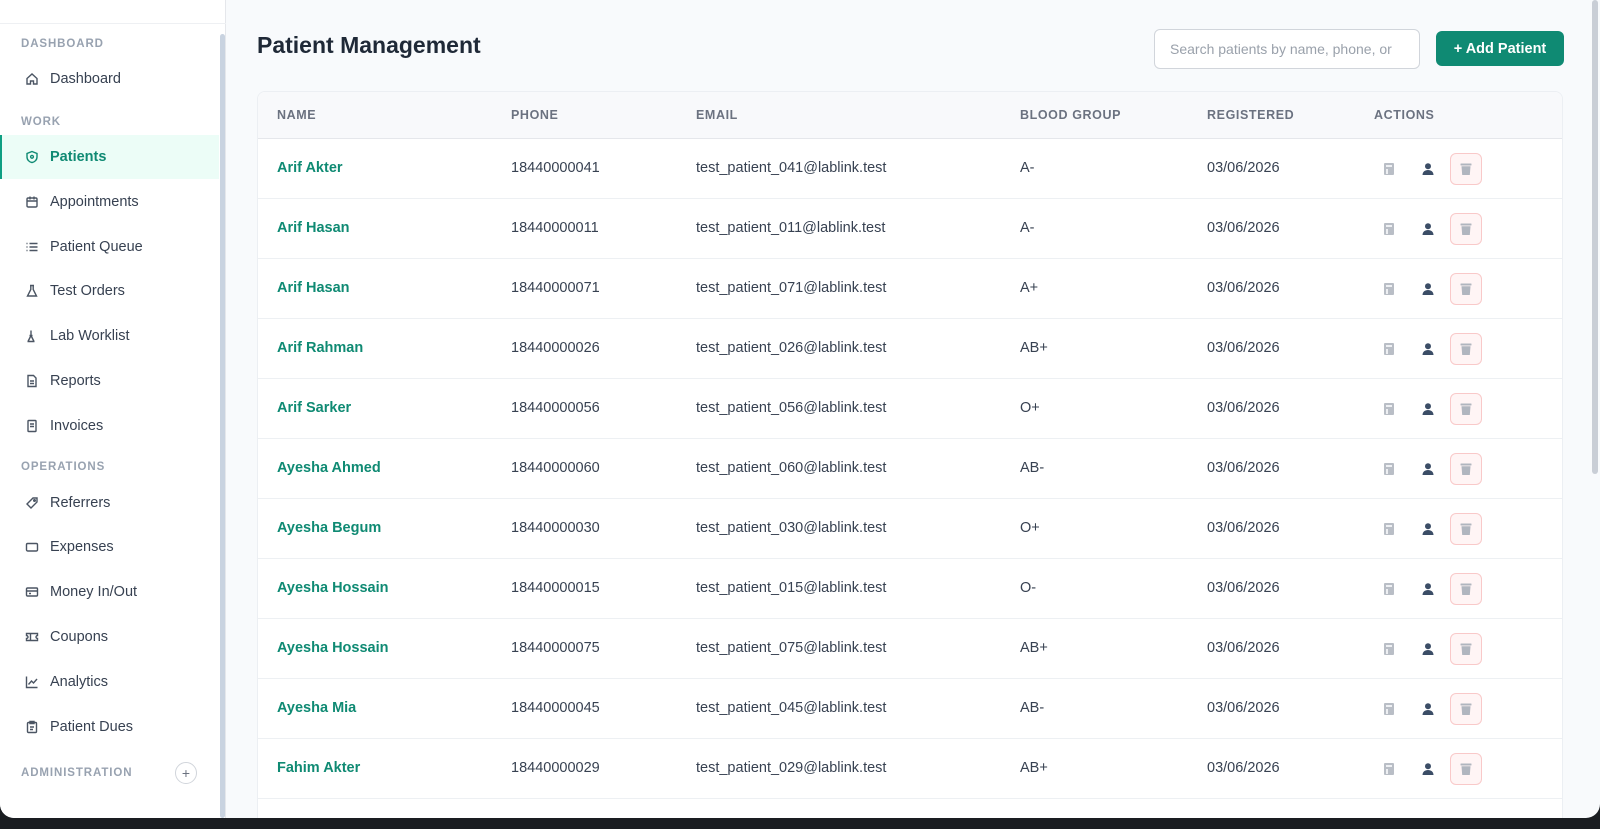 The width and height of the screenshot is (1600, 829). What do you see at coordinates (717, 115) in the screenshot?
I see `column-header-email: EMAIL` at bounding box center [717, 115].